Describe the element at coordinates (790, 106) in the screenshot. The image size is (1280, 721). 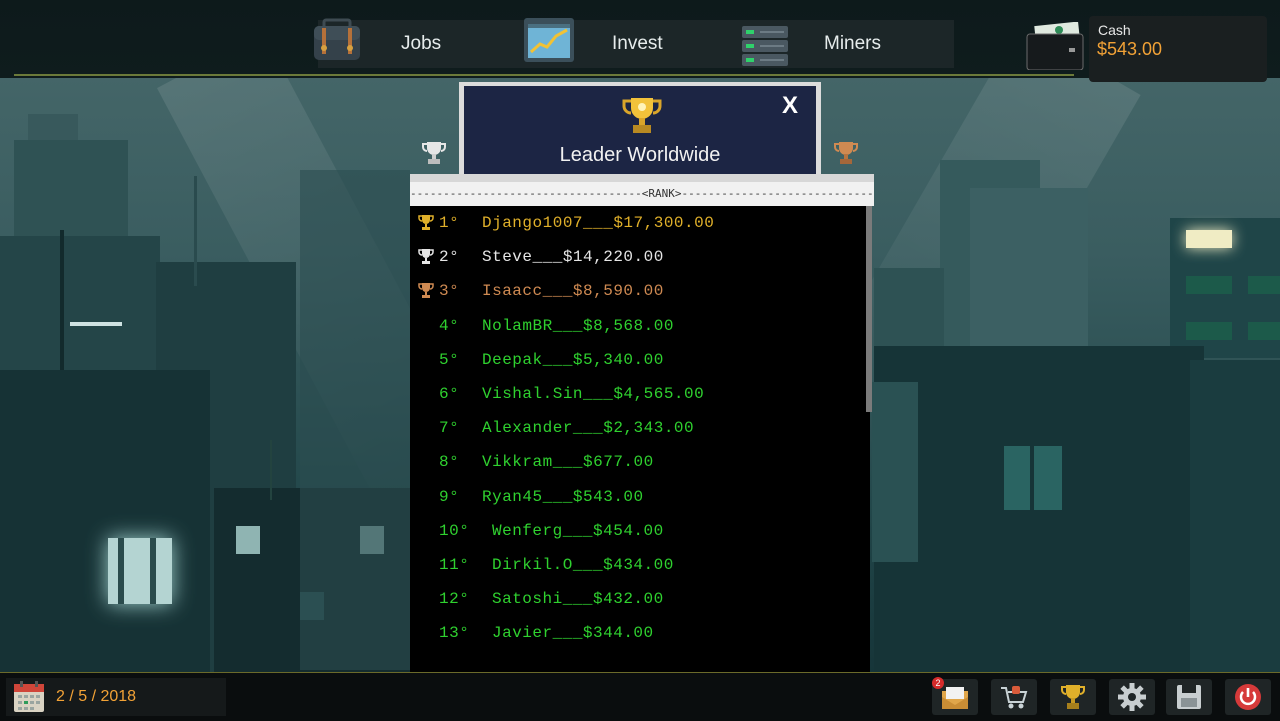
I see `close-button: X` at that location.